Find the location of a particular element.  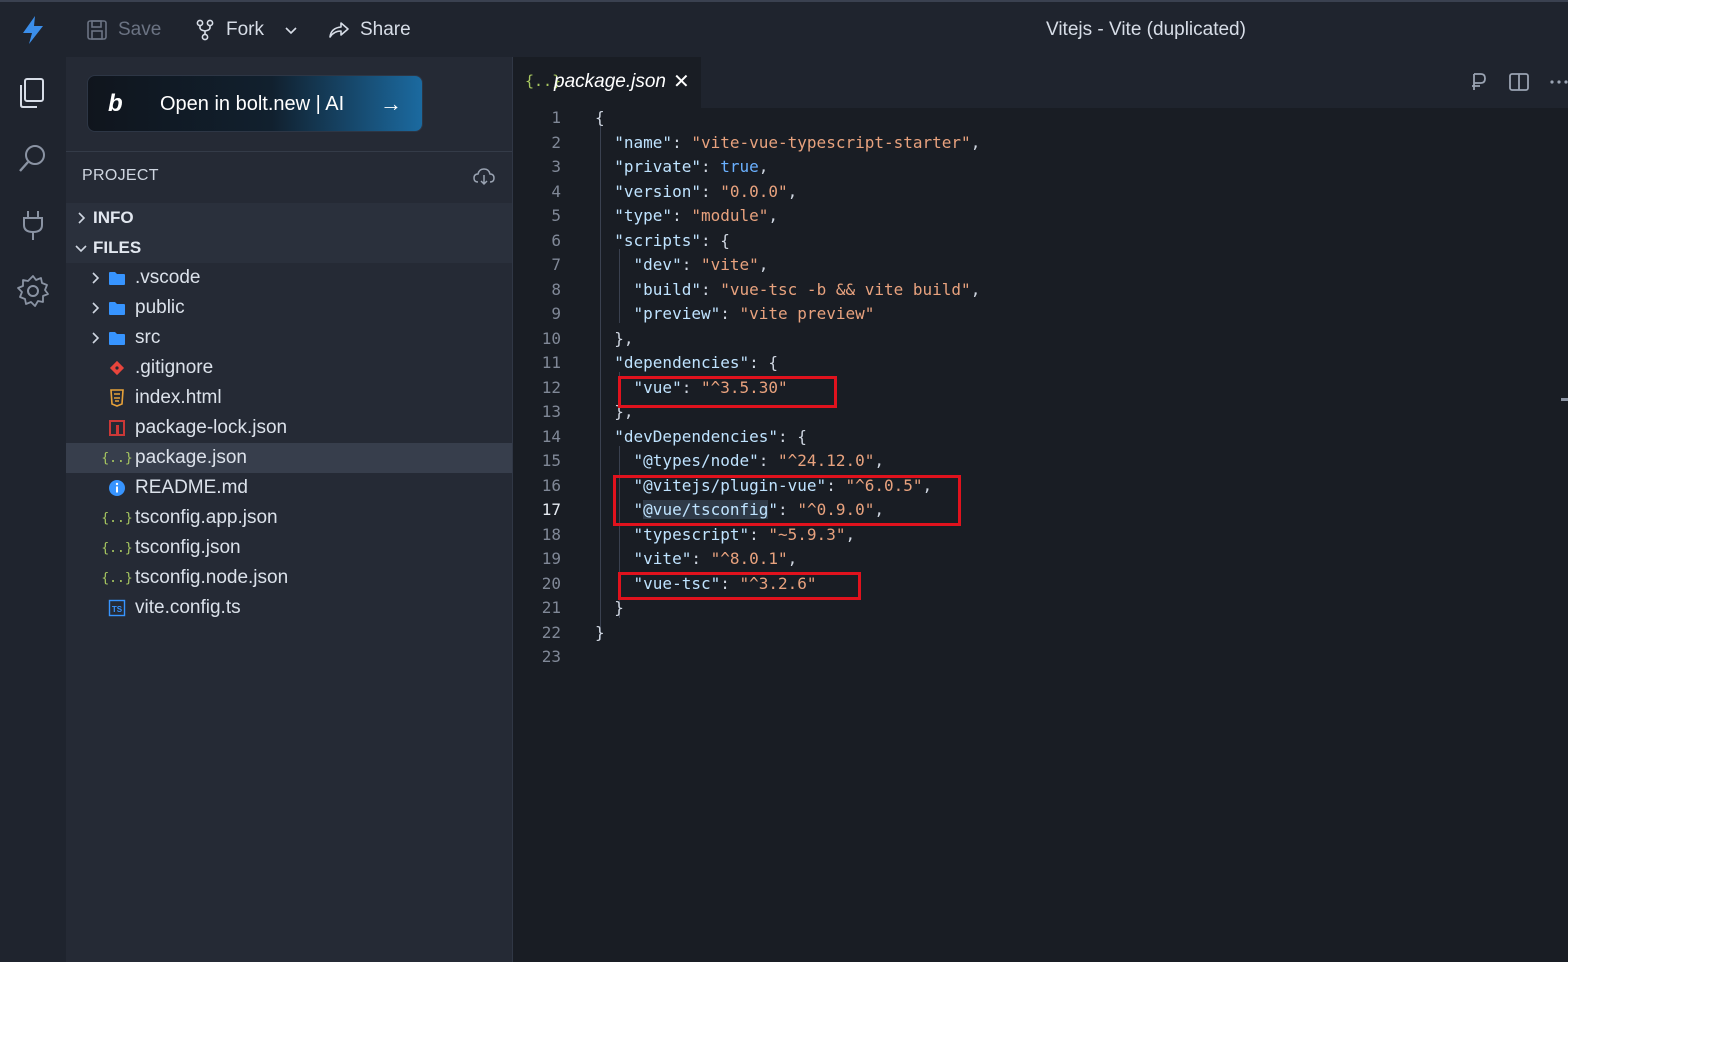

file-name: vite.config.ts is located at coordinates (188, 607).